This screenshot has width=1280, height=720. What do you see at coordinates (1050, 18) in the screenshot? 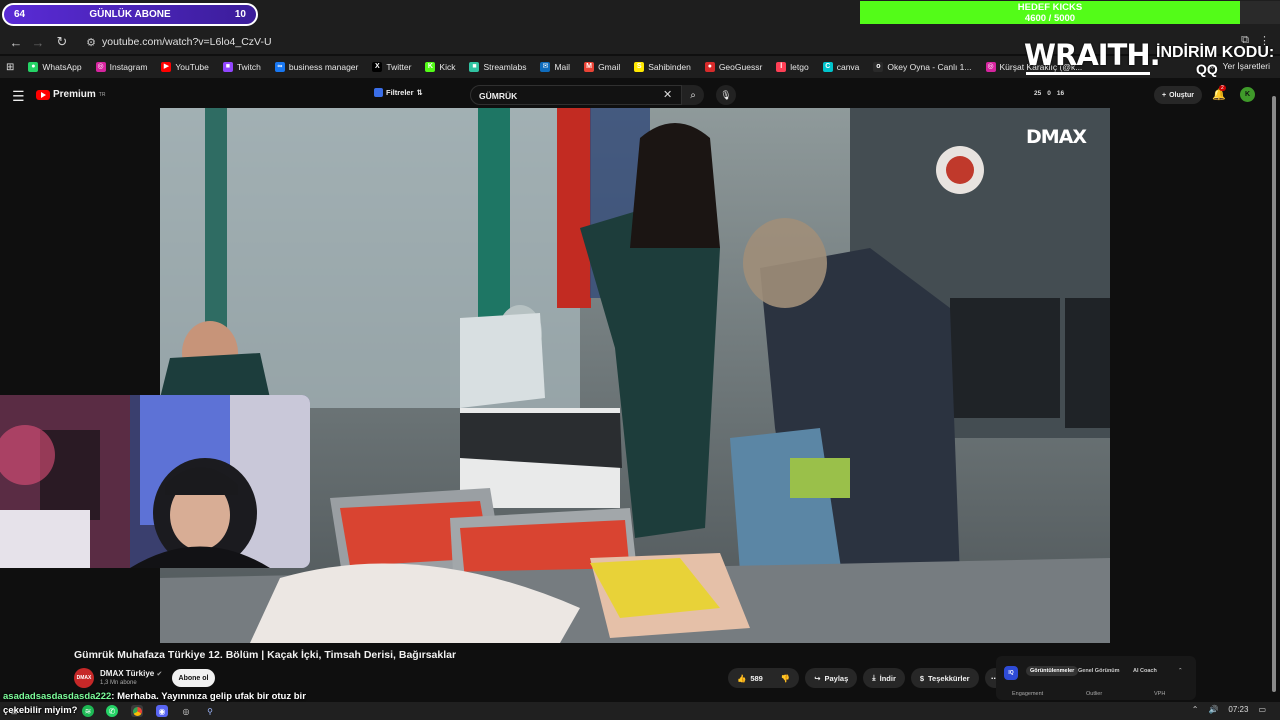
I see `kicks-goal-progress: 4600 / 5000` at bounding box center [1050, 18].